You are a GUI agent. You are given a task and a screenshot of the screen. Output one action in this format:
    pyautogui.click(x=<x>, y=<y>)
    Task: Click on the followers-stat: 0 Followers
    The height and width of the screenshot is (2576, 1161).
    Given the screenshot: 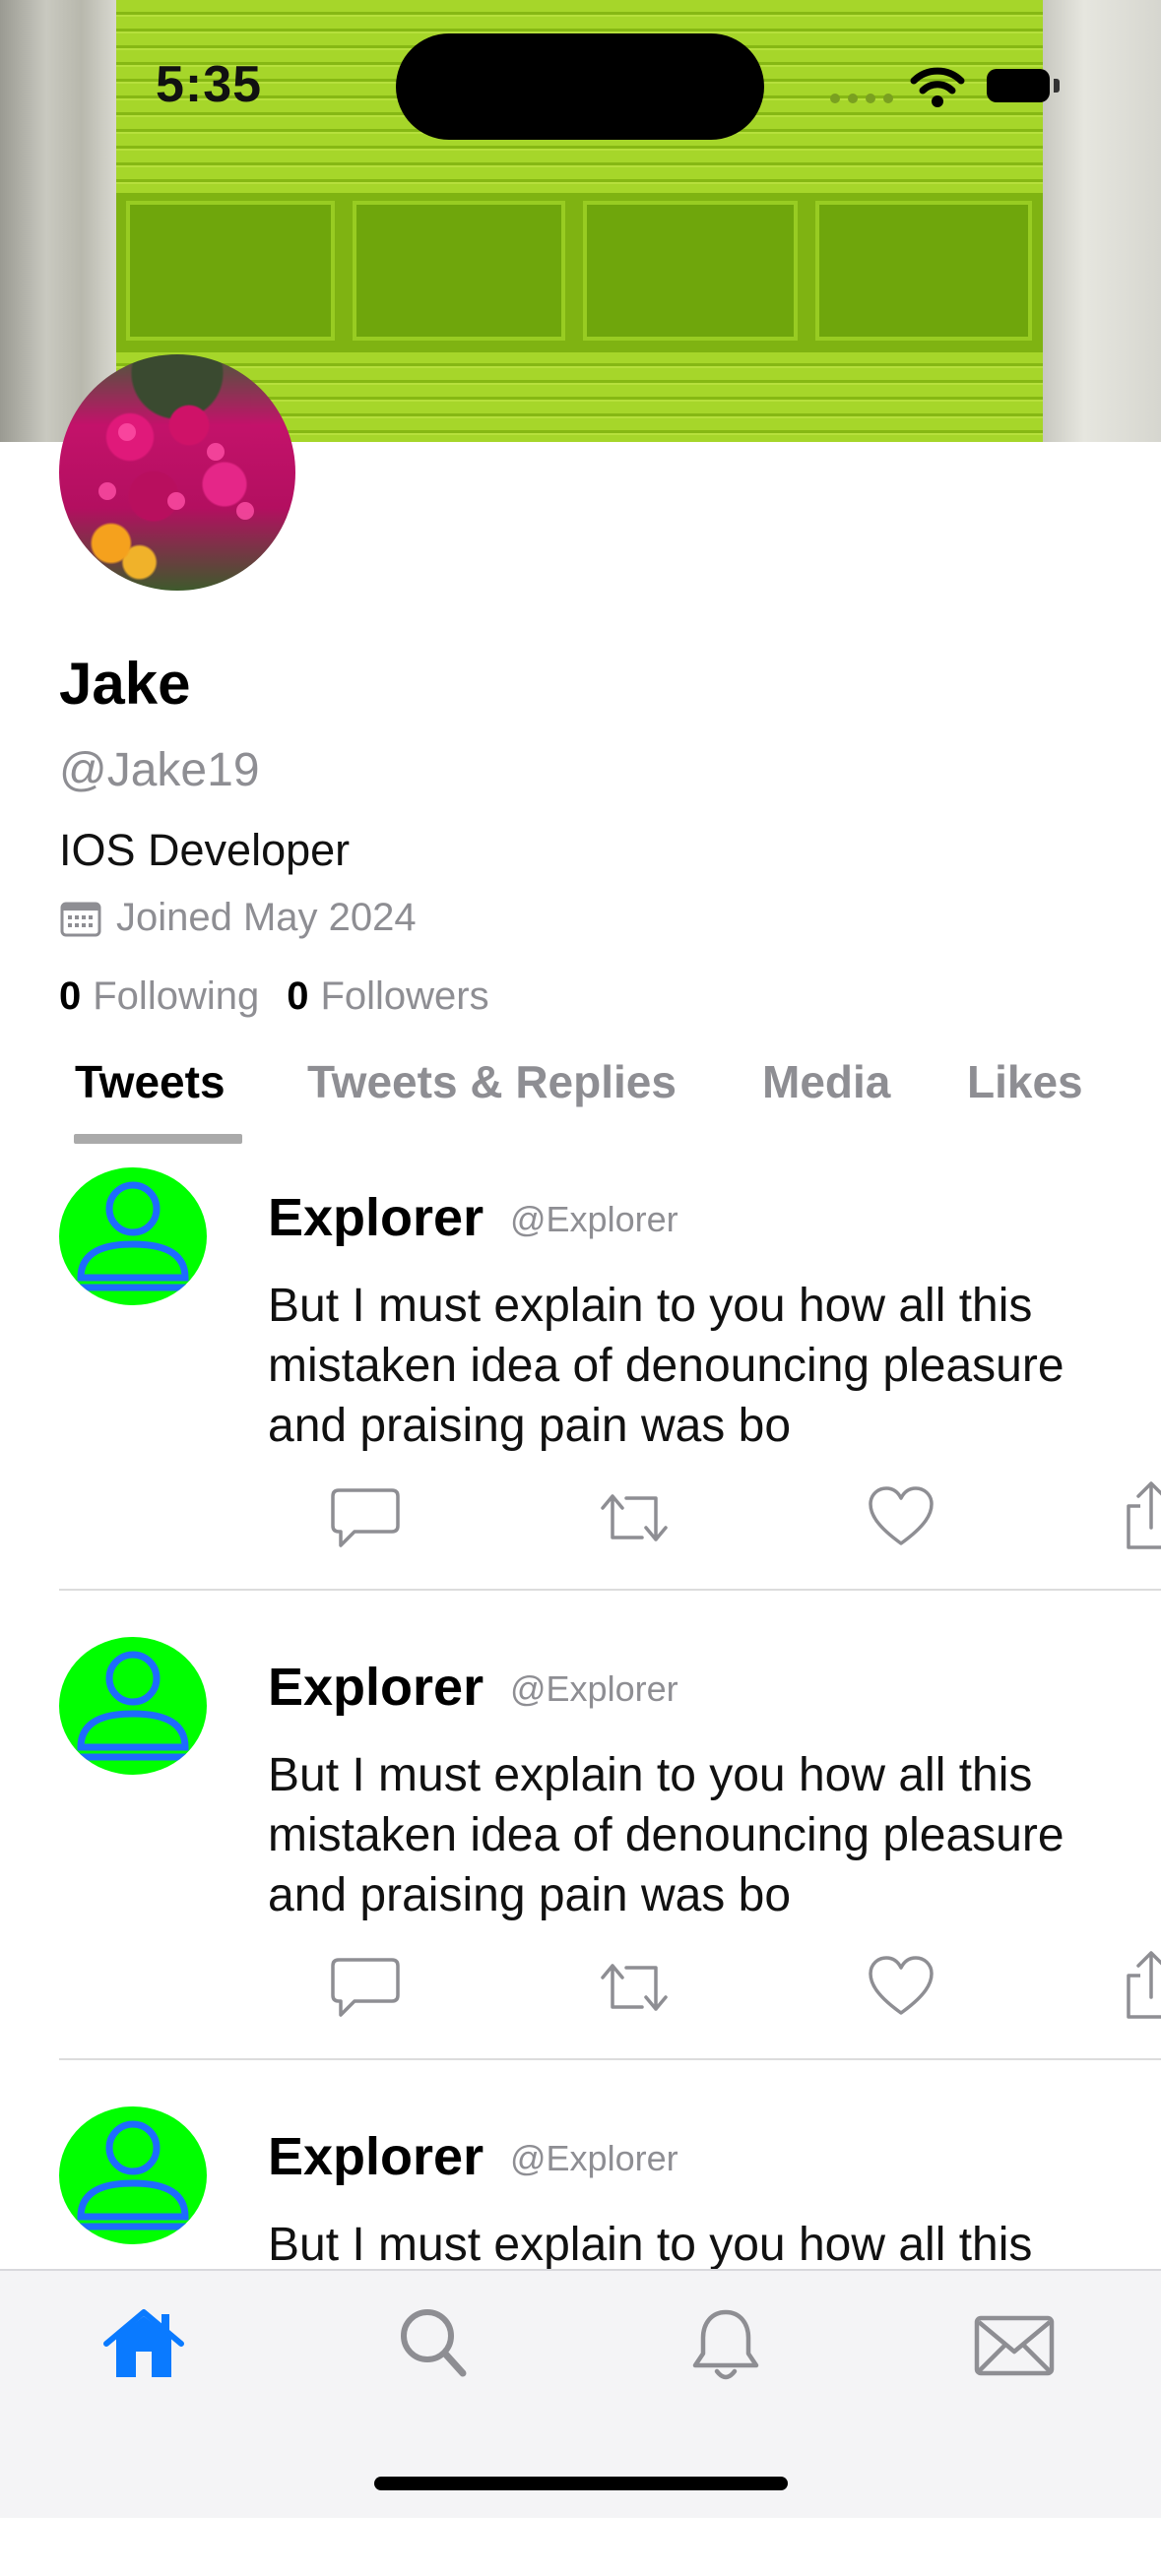 What is the action you would take?
    pyautogui.click(x=387, y=996)
    